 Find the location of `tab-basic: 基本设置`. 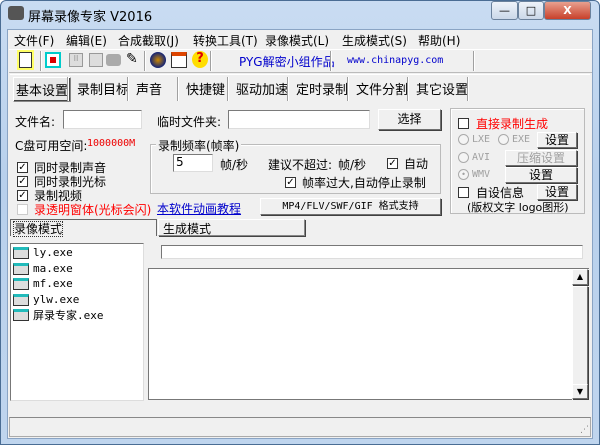

tab-basic: 基本设置 is located at coordinates (42, 89).